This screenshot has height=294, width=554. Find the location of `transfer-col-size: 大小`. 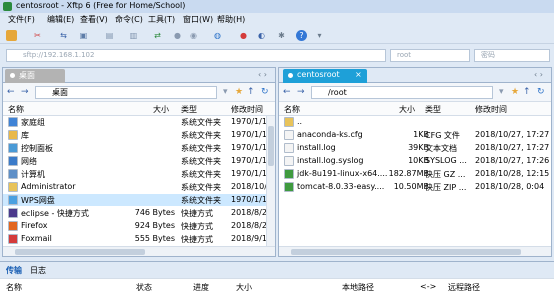

transfer-col-size: 大小 is located at coordinates (244, 287).